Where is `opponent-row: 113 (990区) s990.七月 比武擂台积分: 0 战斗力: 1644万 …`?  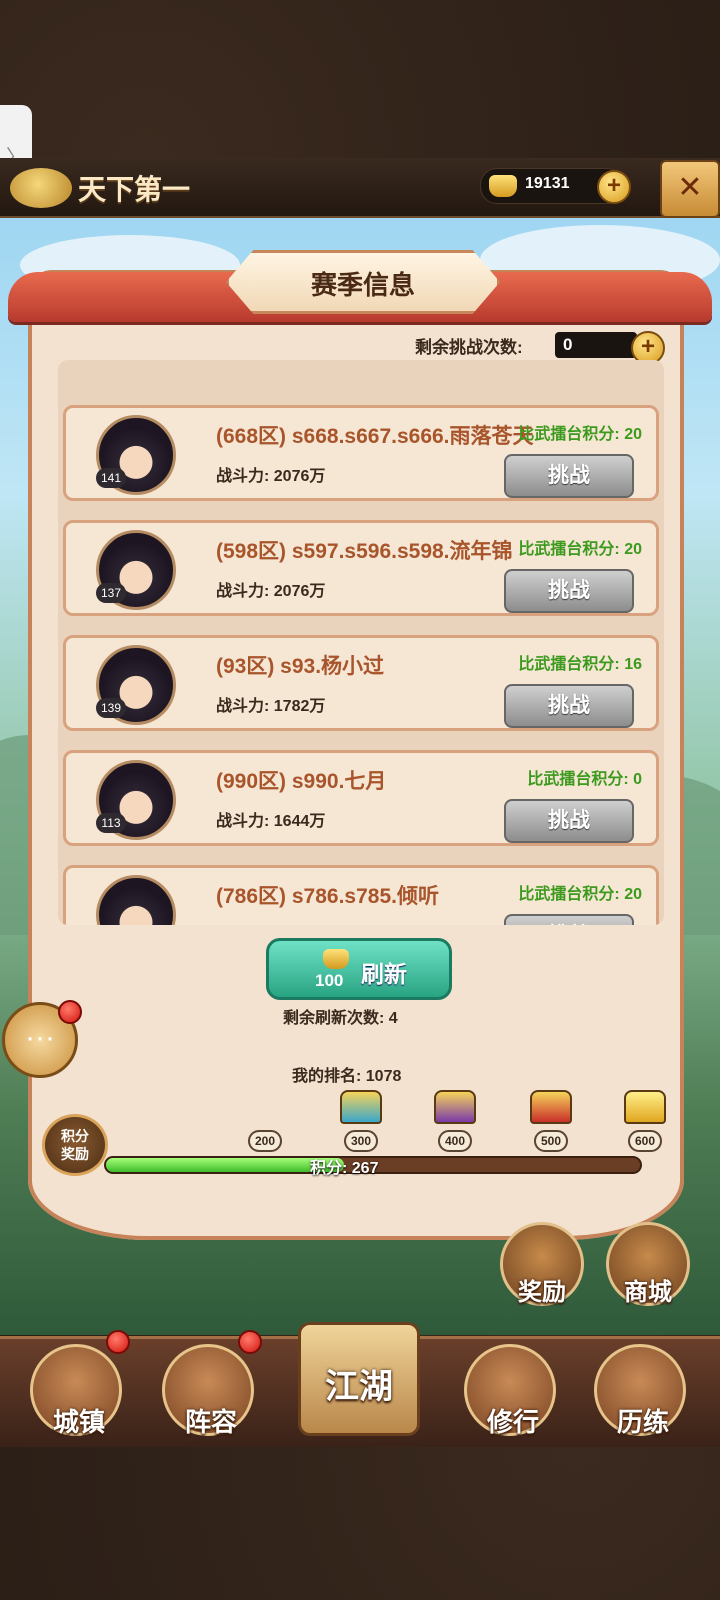
opponent-row: 113 (990区) s990.七月 比武擂台积分: 0 战斗力: 1644万 … is located at coordinates (361, 798).